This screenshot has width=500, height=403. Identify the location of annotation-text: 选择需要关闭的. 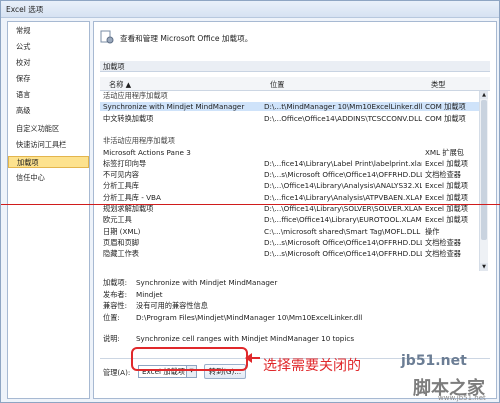
(312, 366).